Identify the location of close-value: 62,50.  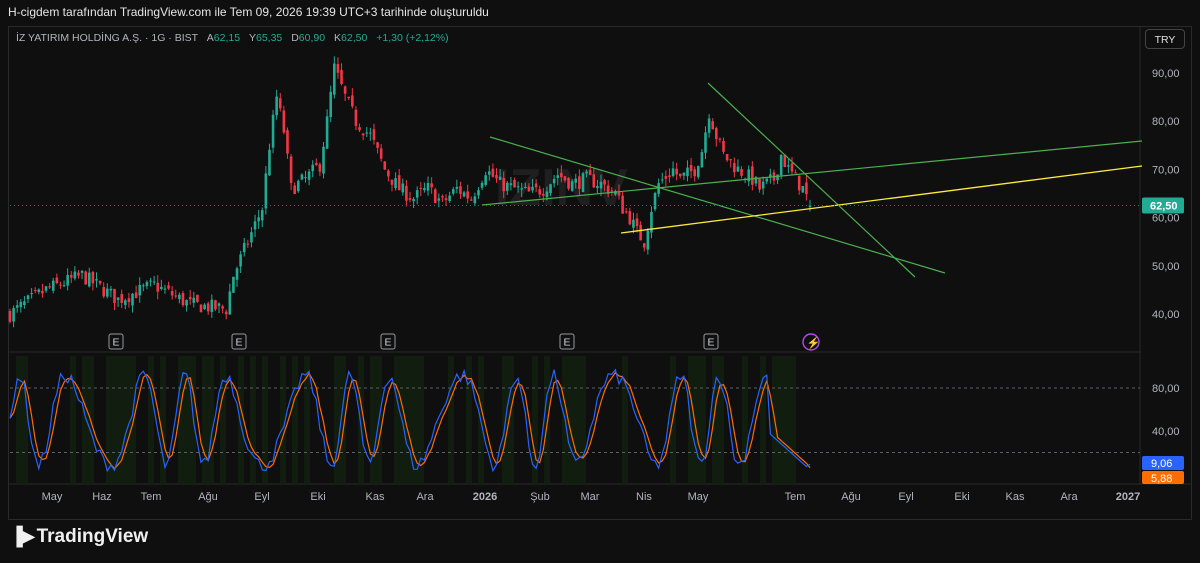
(354, 38).